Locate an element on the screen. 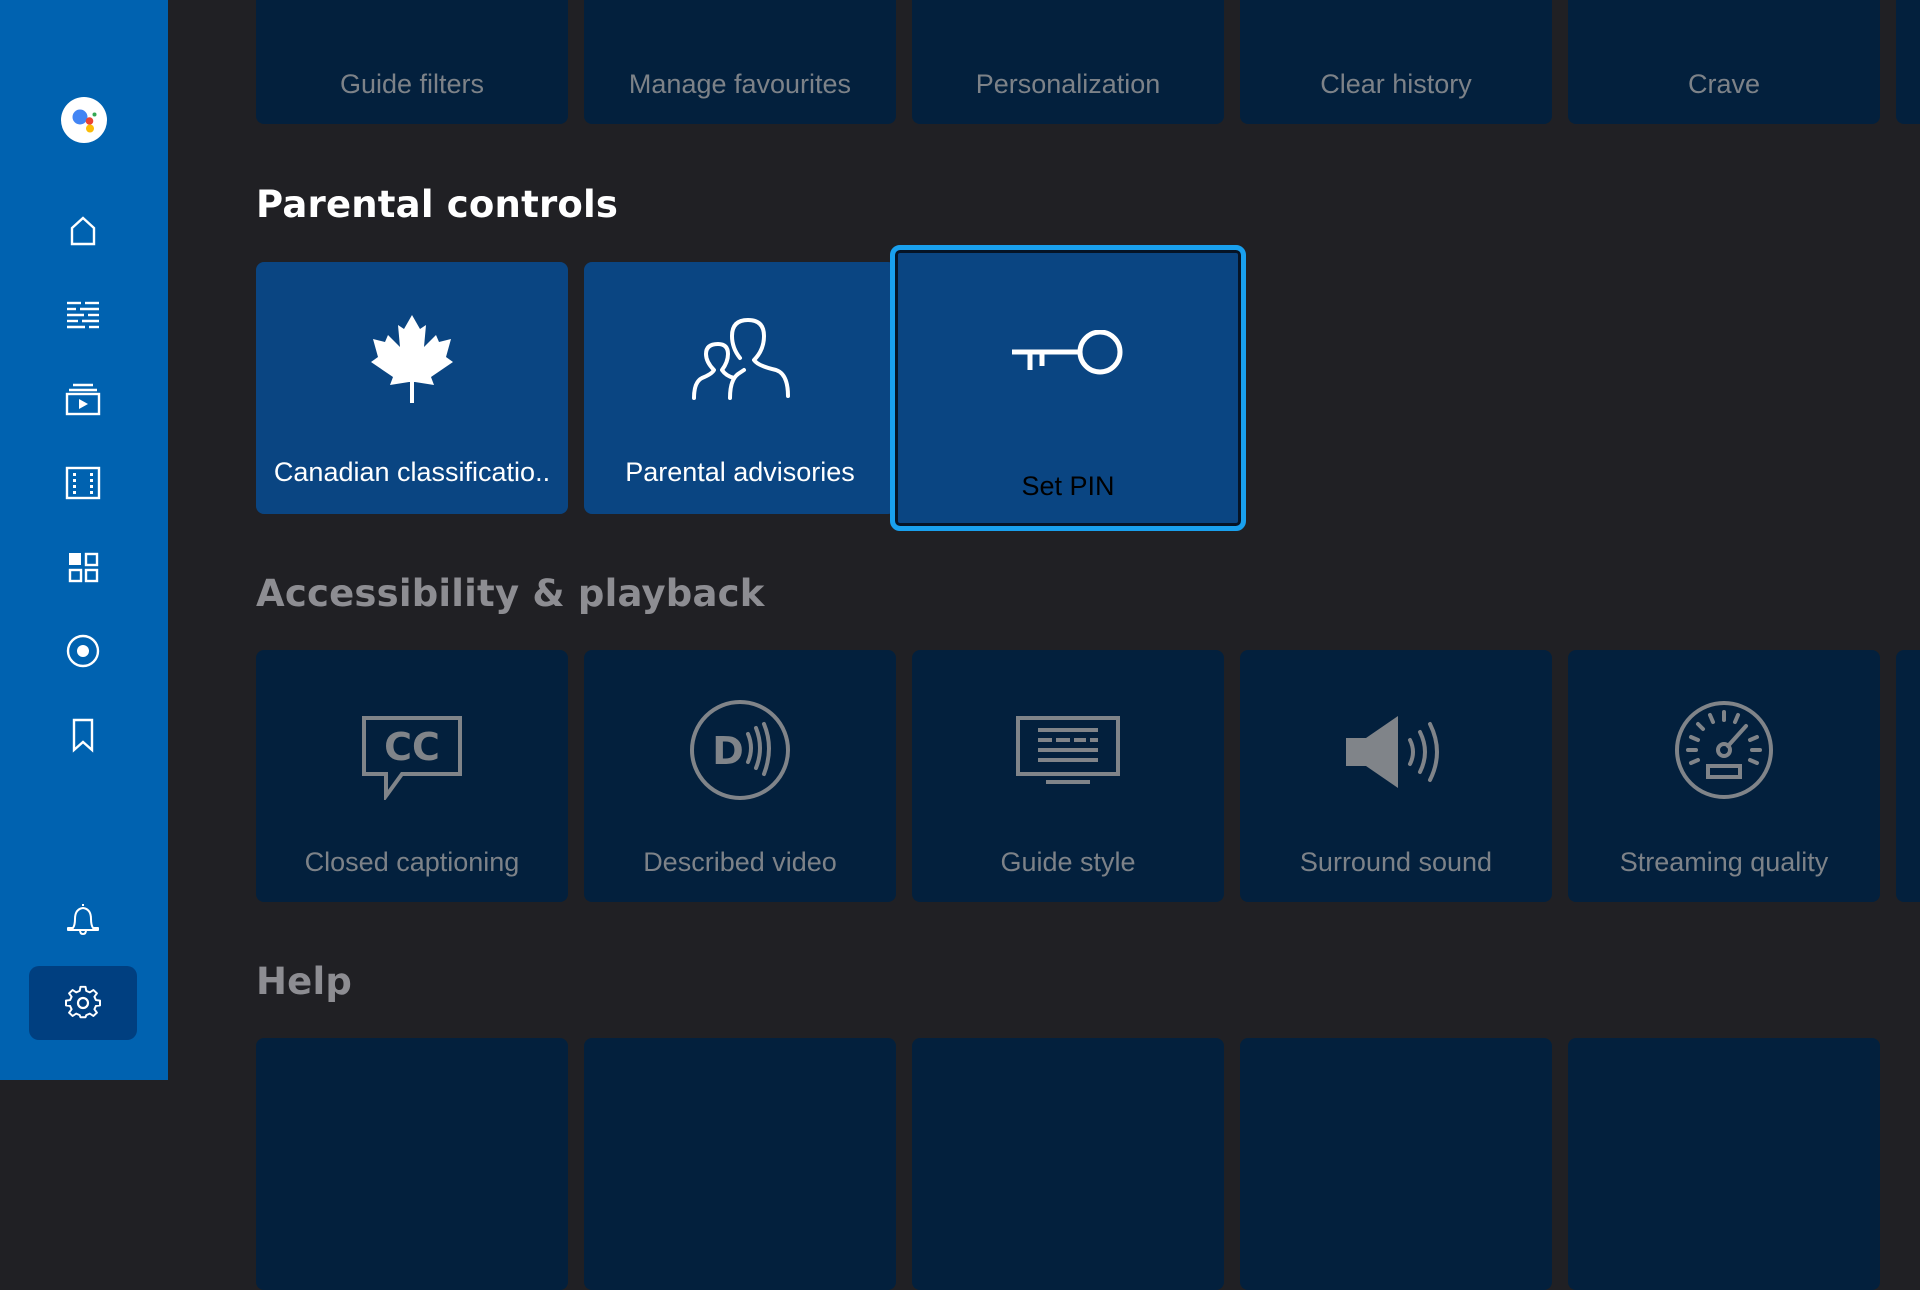 This screenshot has height=1290, width=1920. sidebar-nav is located at coordinates (84, 540).